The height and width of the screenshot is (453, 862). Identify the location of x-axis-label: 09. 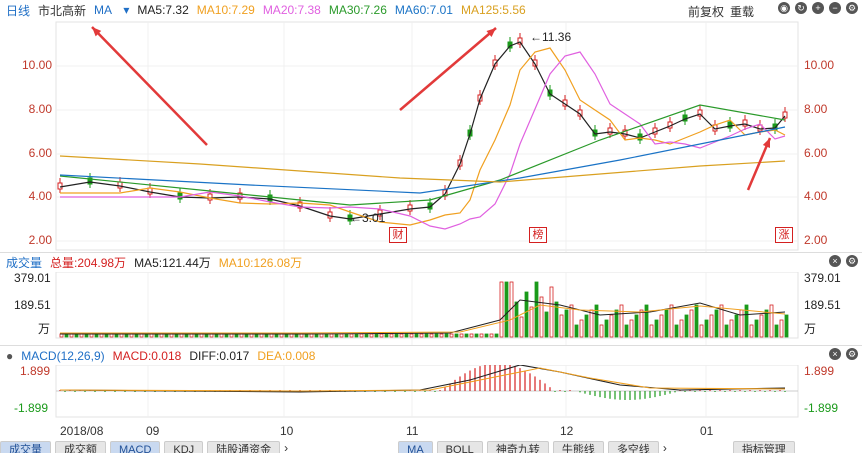
(153, 431).